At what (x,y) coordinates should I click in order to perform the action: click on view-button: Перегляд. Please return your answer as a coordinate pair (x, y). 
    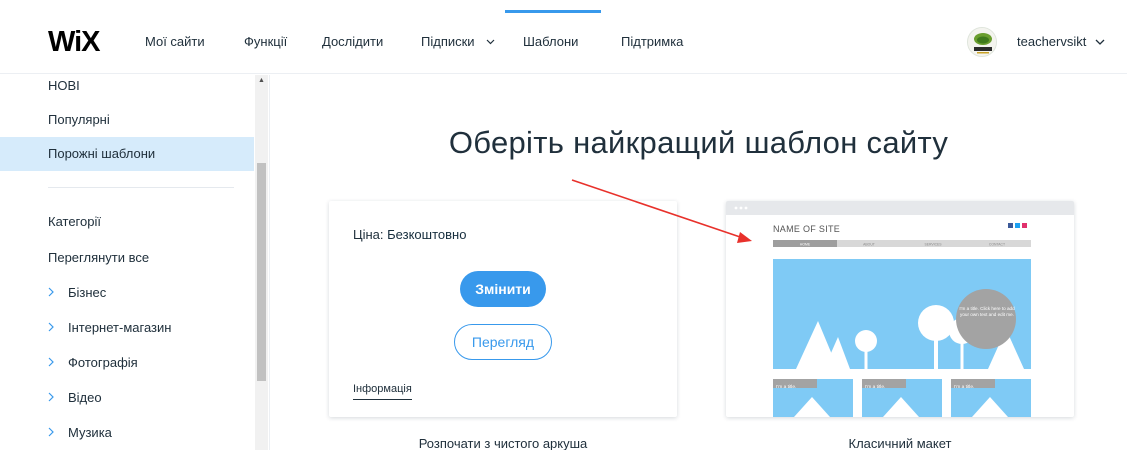
    Looking at the image, I should click on (503, 342).